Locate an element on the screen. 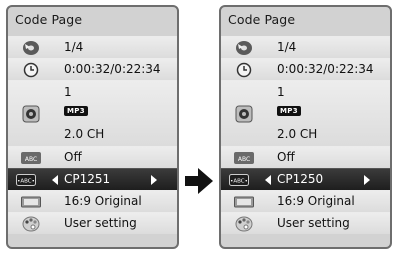 This screenshot has width=395, height=254. row-code-page: •ABC• CP1250 is located at coordinates (305, 179).